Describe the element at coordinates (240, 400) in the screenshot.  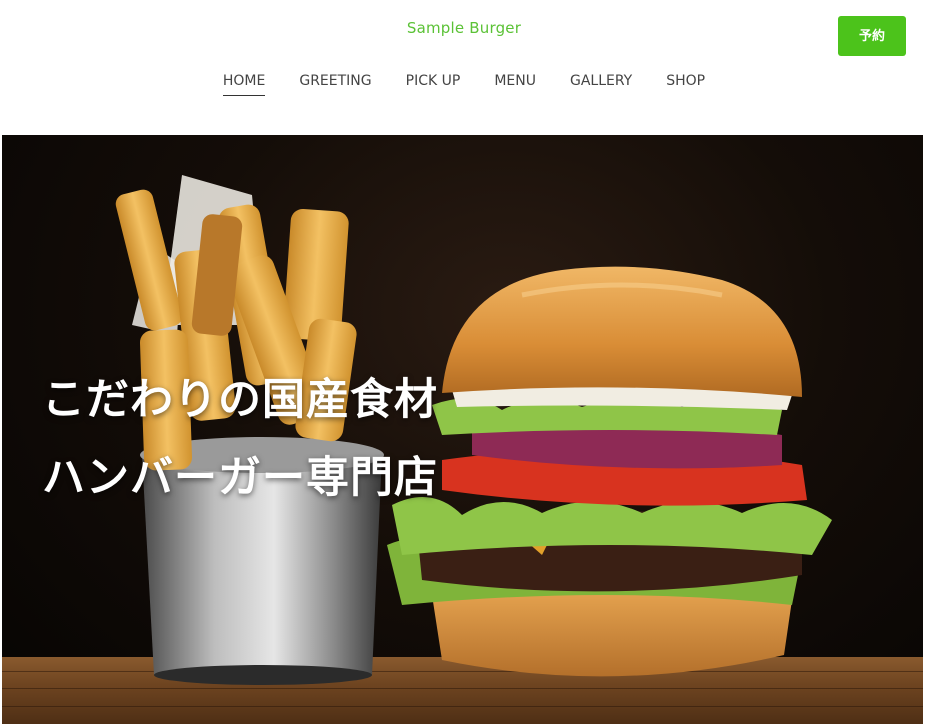
I see `hero-headline-line1: こだわりの国産食材` at that location.